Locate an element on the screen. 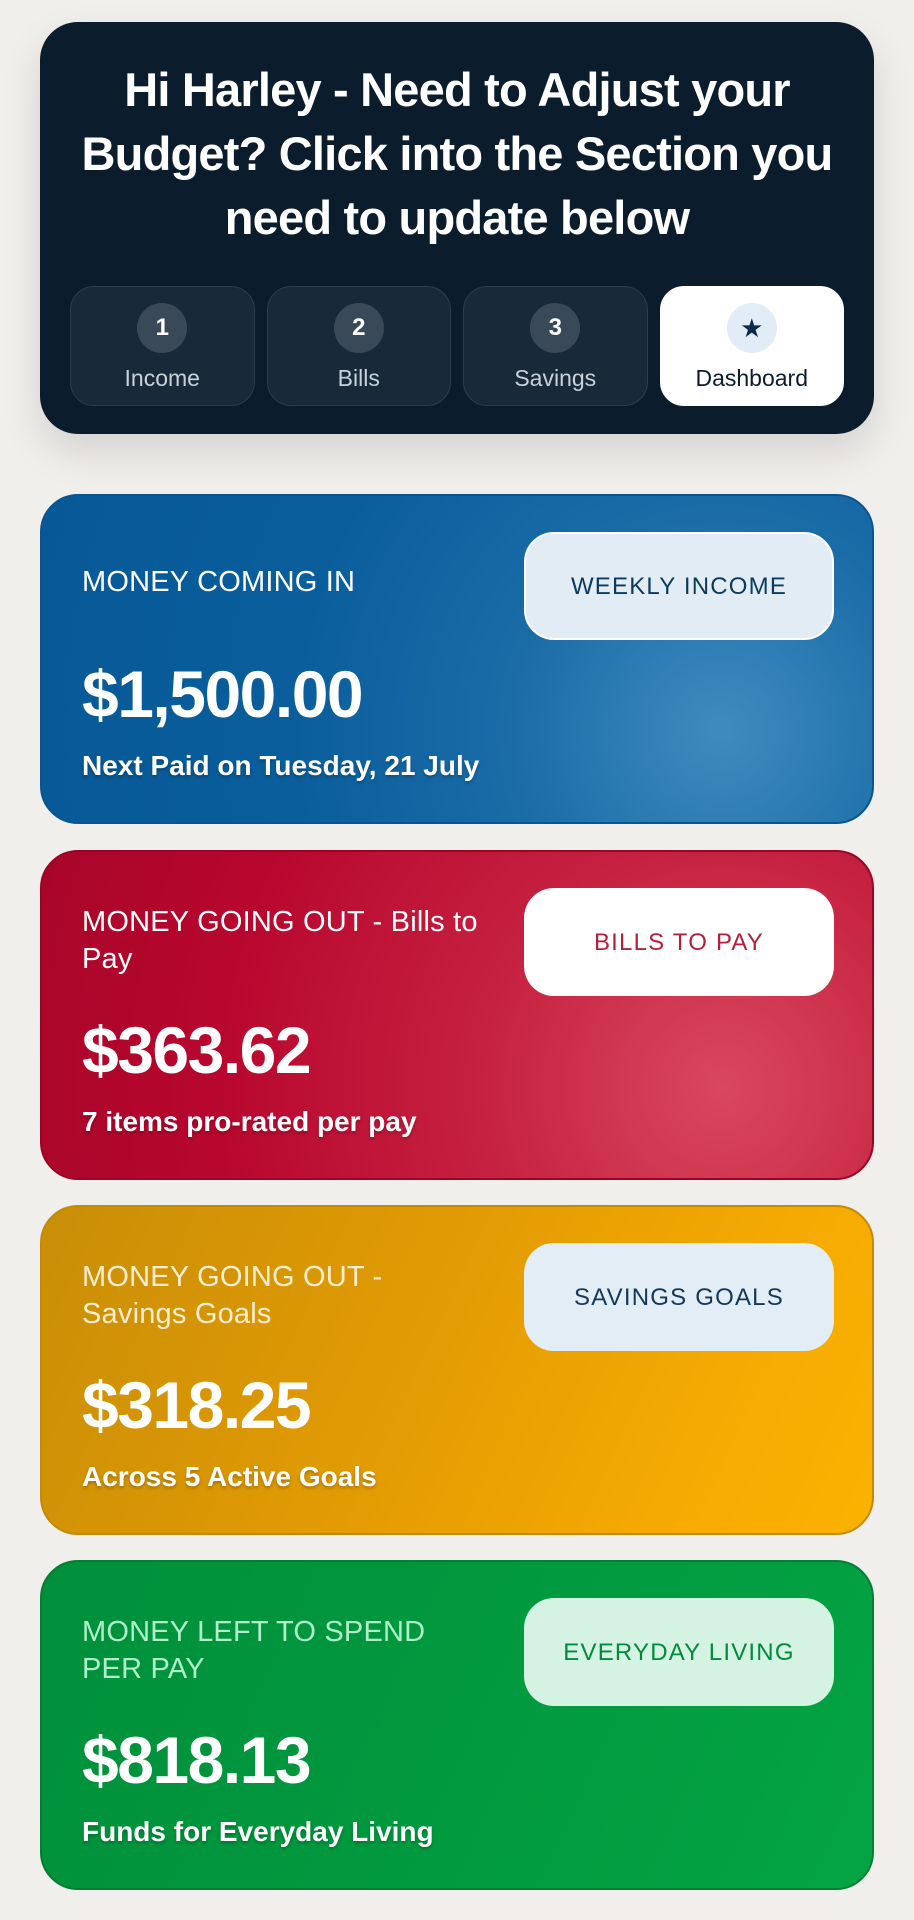 This screenshot has width=914, height=1920. card-subtext: Next Paid on Tuesday, 21 July is located at coordinates (281, 765).